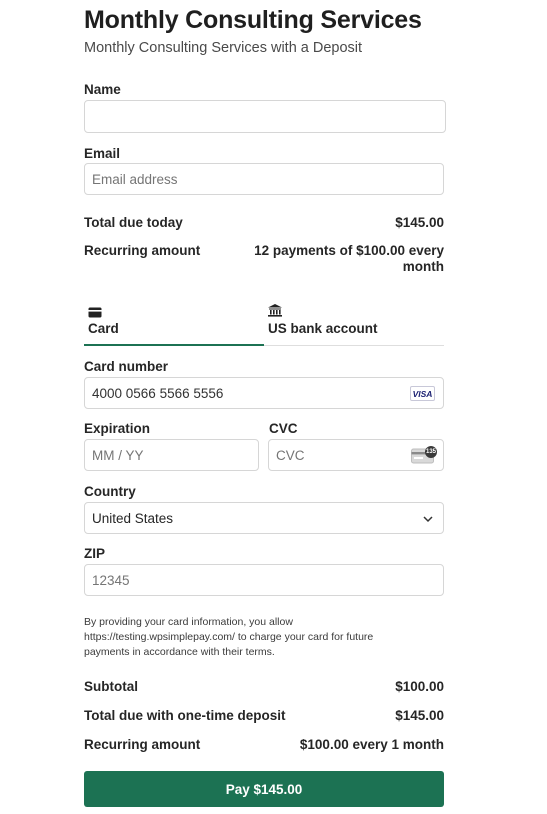 Image resolution: width=547 pixels, height=814 pixels. What do you see at coordinates (133, 222) in the screenshot?
I see `total-today-label: Total due today` at bounding box center [133, 222].